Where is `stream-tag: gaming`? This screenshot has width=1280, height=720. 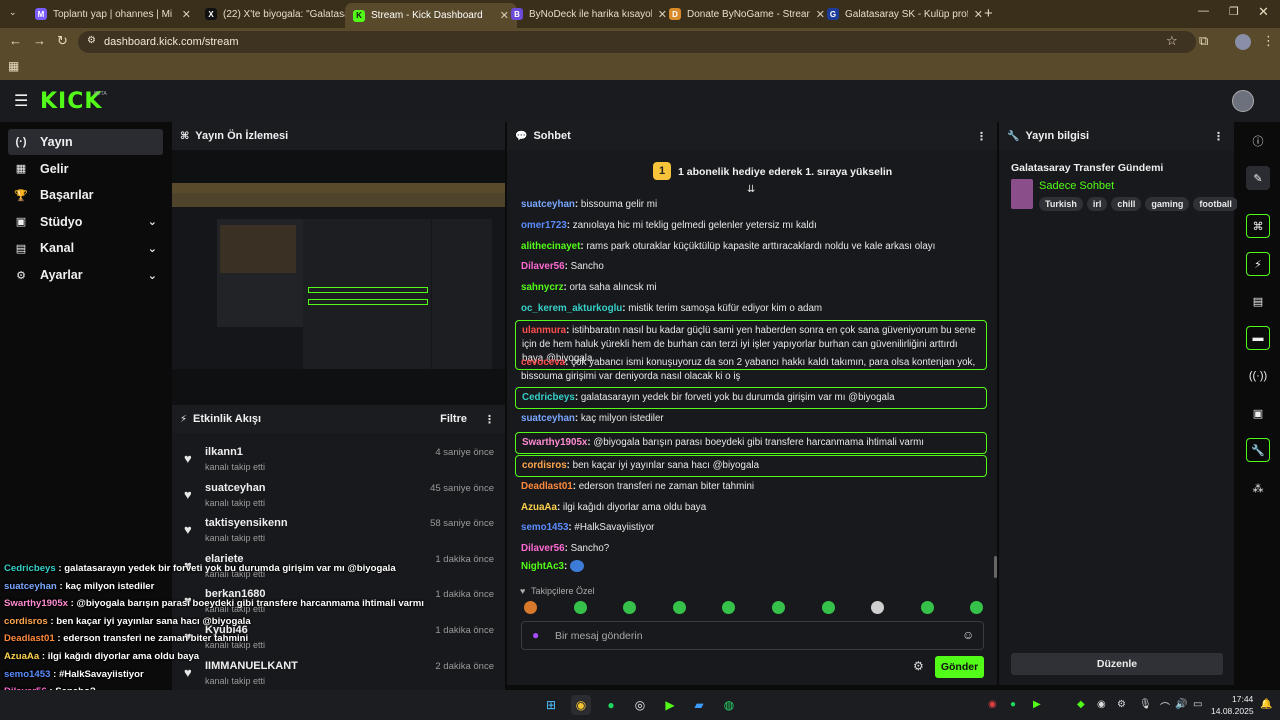 stream-tag: gaming is located at coordinates (1167, 204).